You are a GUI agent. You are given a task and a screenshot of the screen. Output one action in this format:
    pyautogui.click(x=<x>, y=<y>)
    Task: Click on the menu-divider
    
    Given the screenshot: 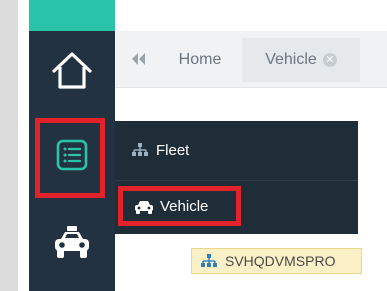 What is the action you would take?
    pyautogui.click(x=236, y=180)
    